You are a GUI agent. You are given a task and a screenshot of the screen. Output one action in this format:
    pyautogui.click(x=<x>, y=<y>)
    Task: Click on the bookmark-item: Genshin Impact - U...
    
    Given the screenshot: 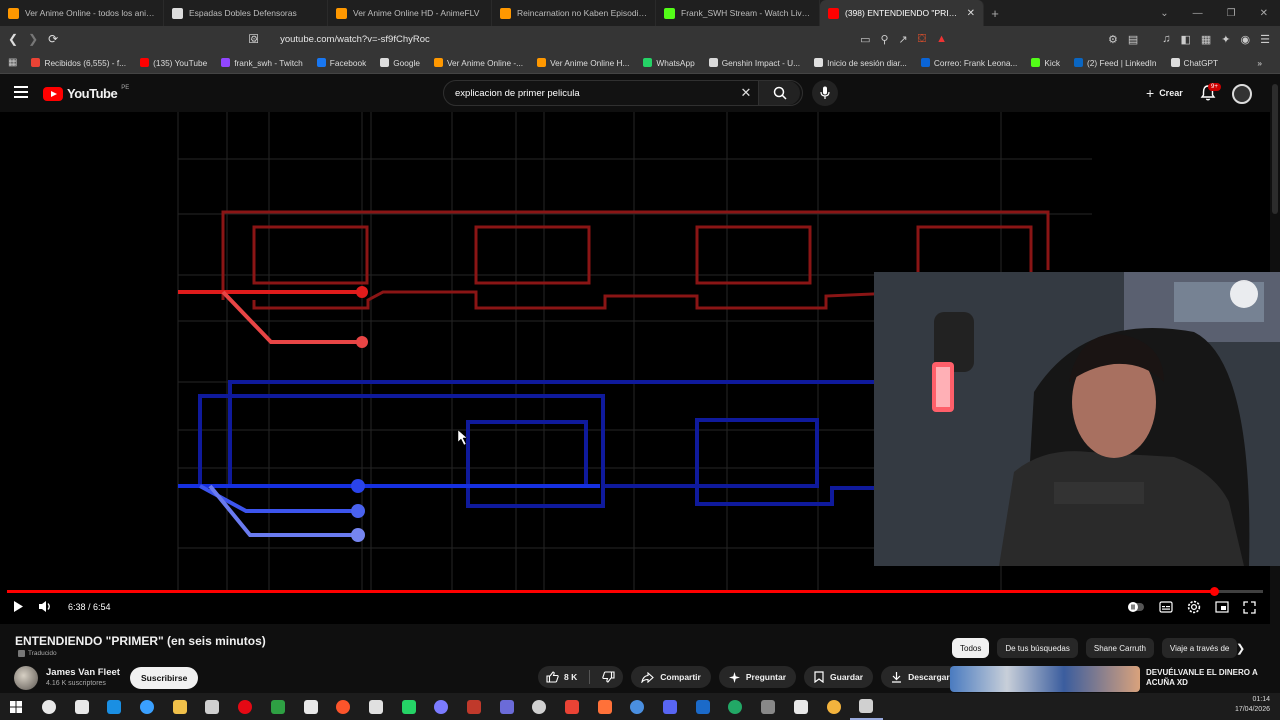 What is the action you would take?
    pyautogui.click(x=754, y=63)
    